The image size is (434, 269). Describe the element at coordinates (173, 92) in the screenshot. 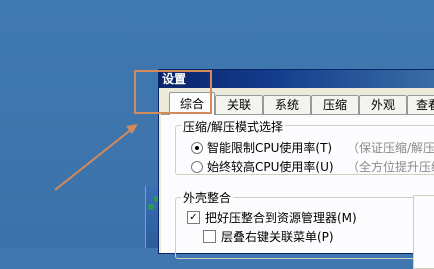

I see `annotation-highlight-box` at that location.